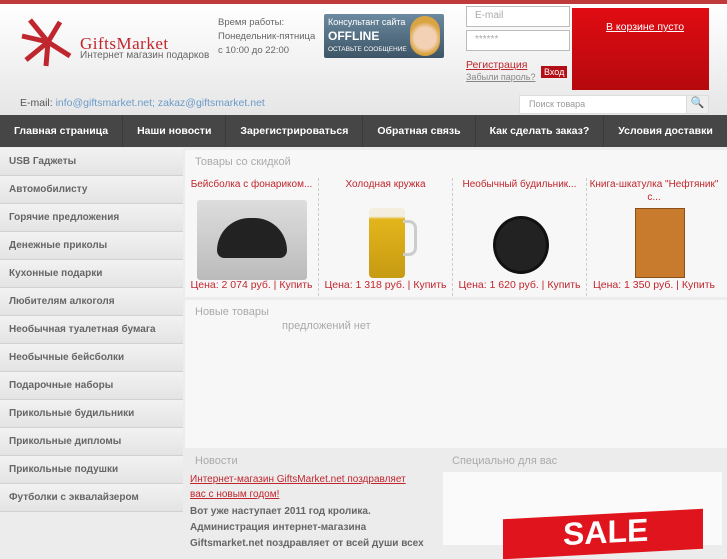  What do you see at coordinates (36, 103) in the screenshot?
I see `email-label: E-mail:` at bounding box center [36, 103].